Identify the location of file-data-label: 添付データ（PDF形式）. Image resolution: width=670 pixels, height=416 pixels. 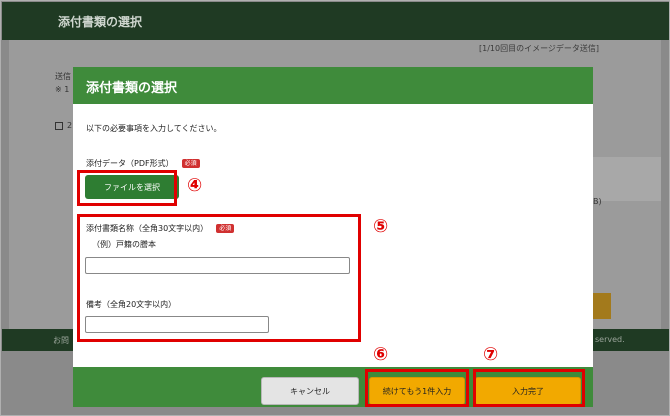
(130, 163).